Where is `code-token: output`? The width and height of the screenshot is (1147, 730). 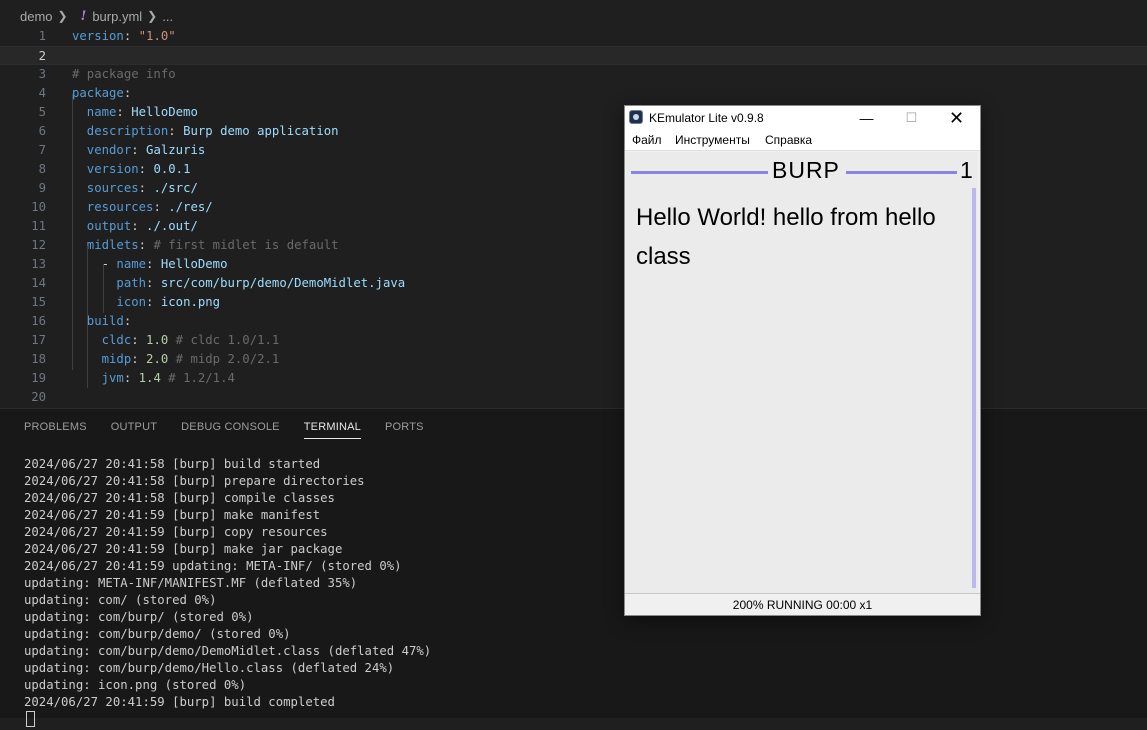 code-token: output is located at coordinates (102, 226).